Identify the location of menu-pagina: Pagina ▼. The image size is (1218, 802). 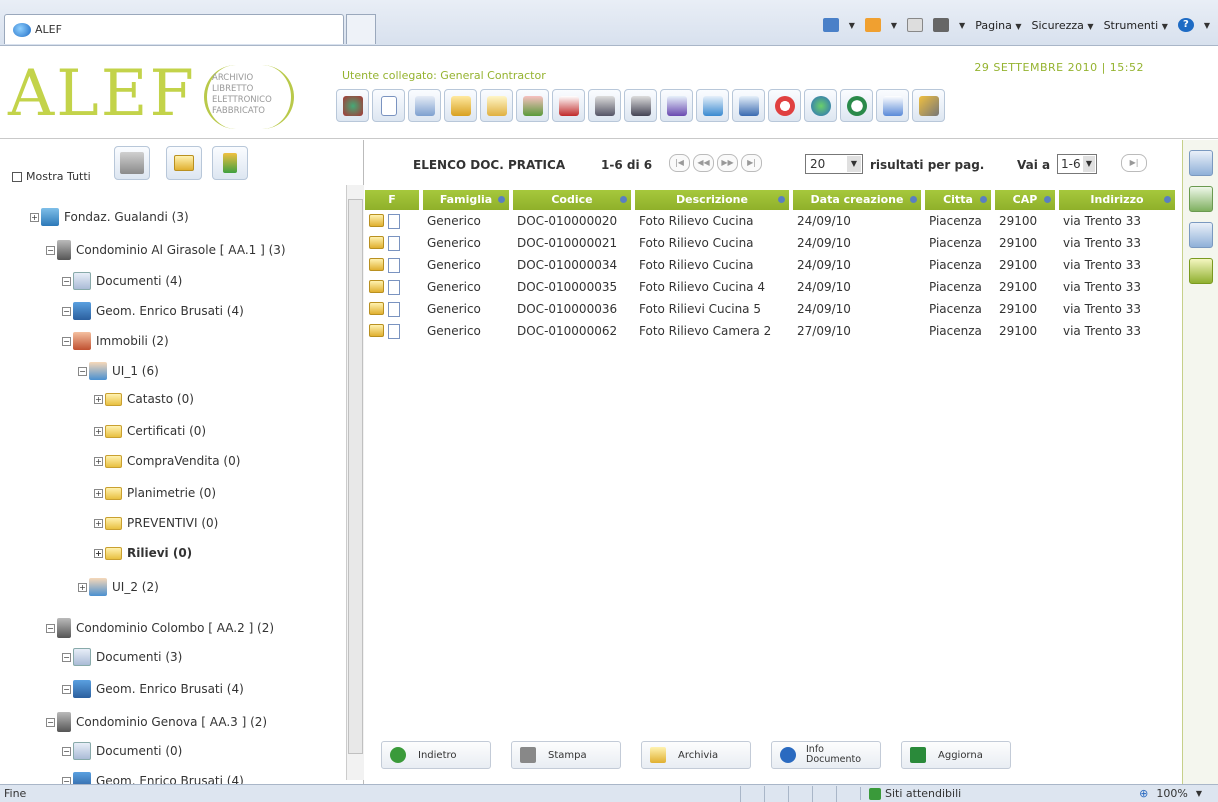
(998, 25).